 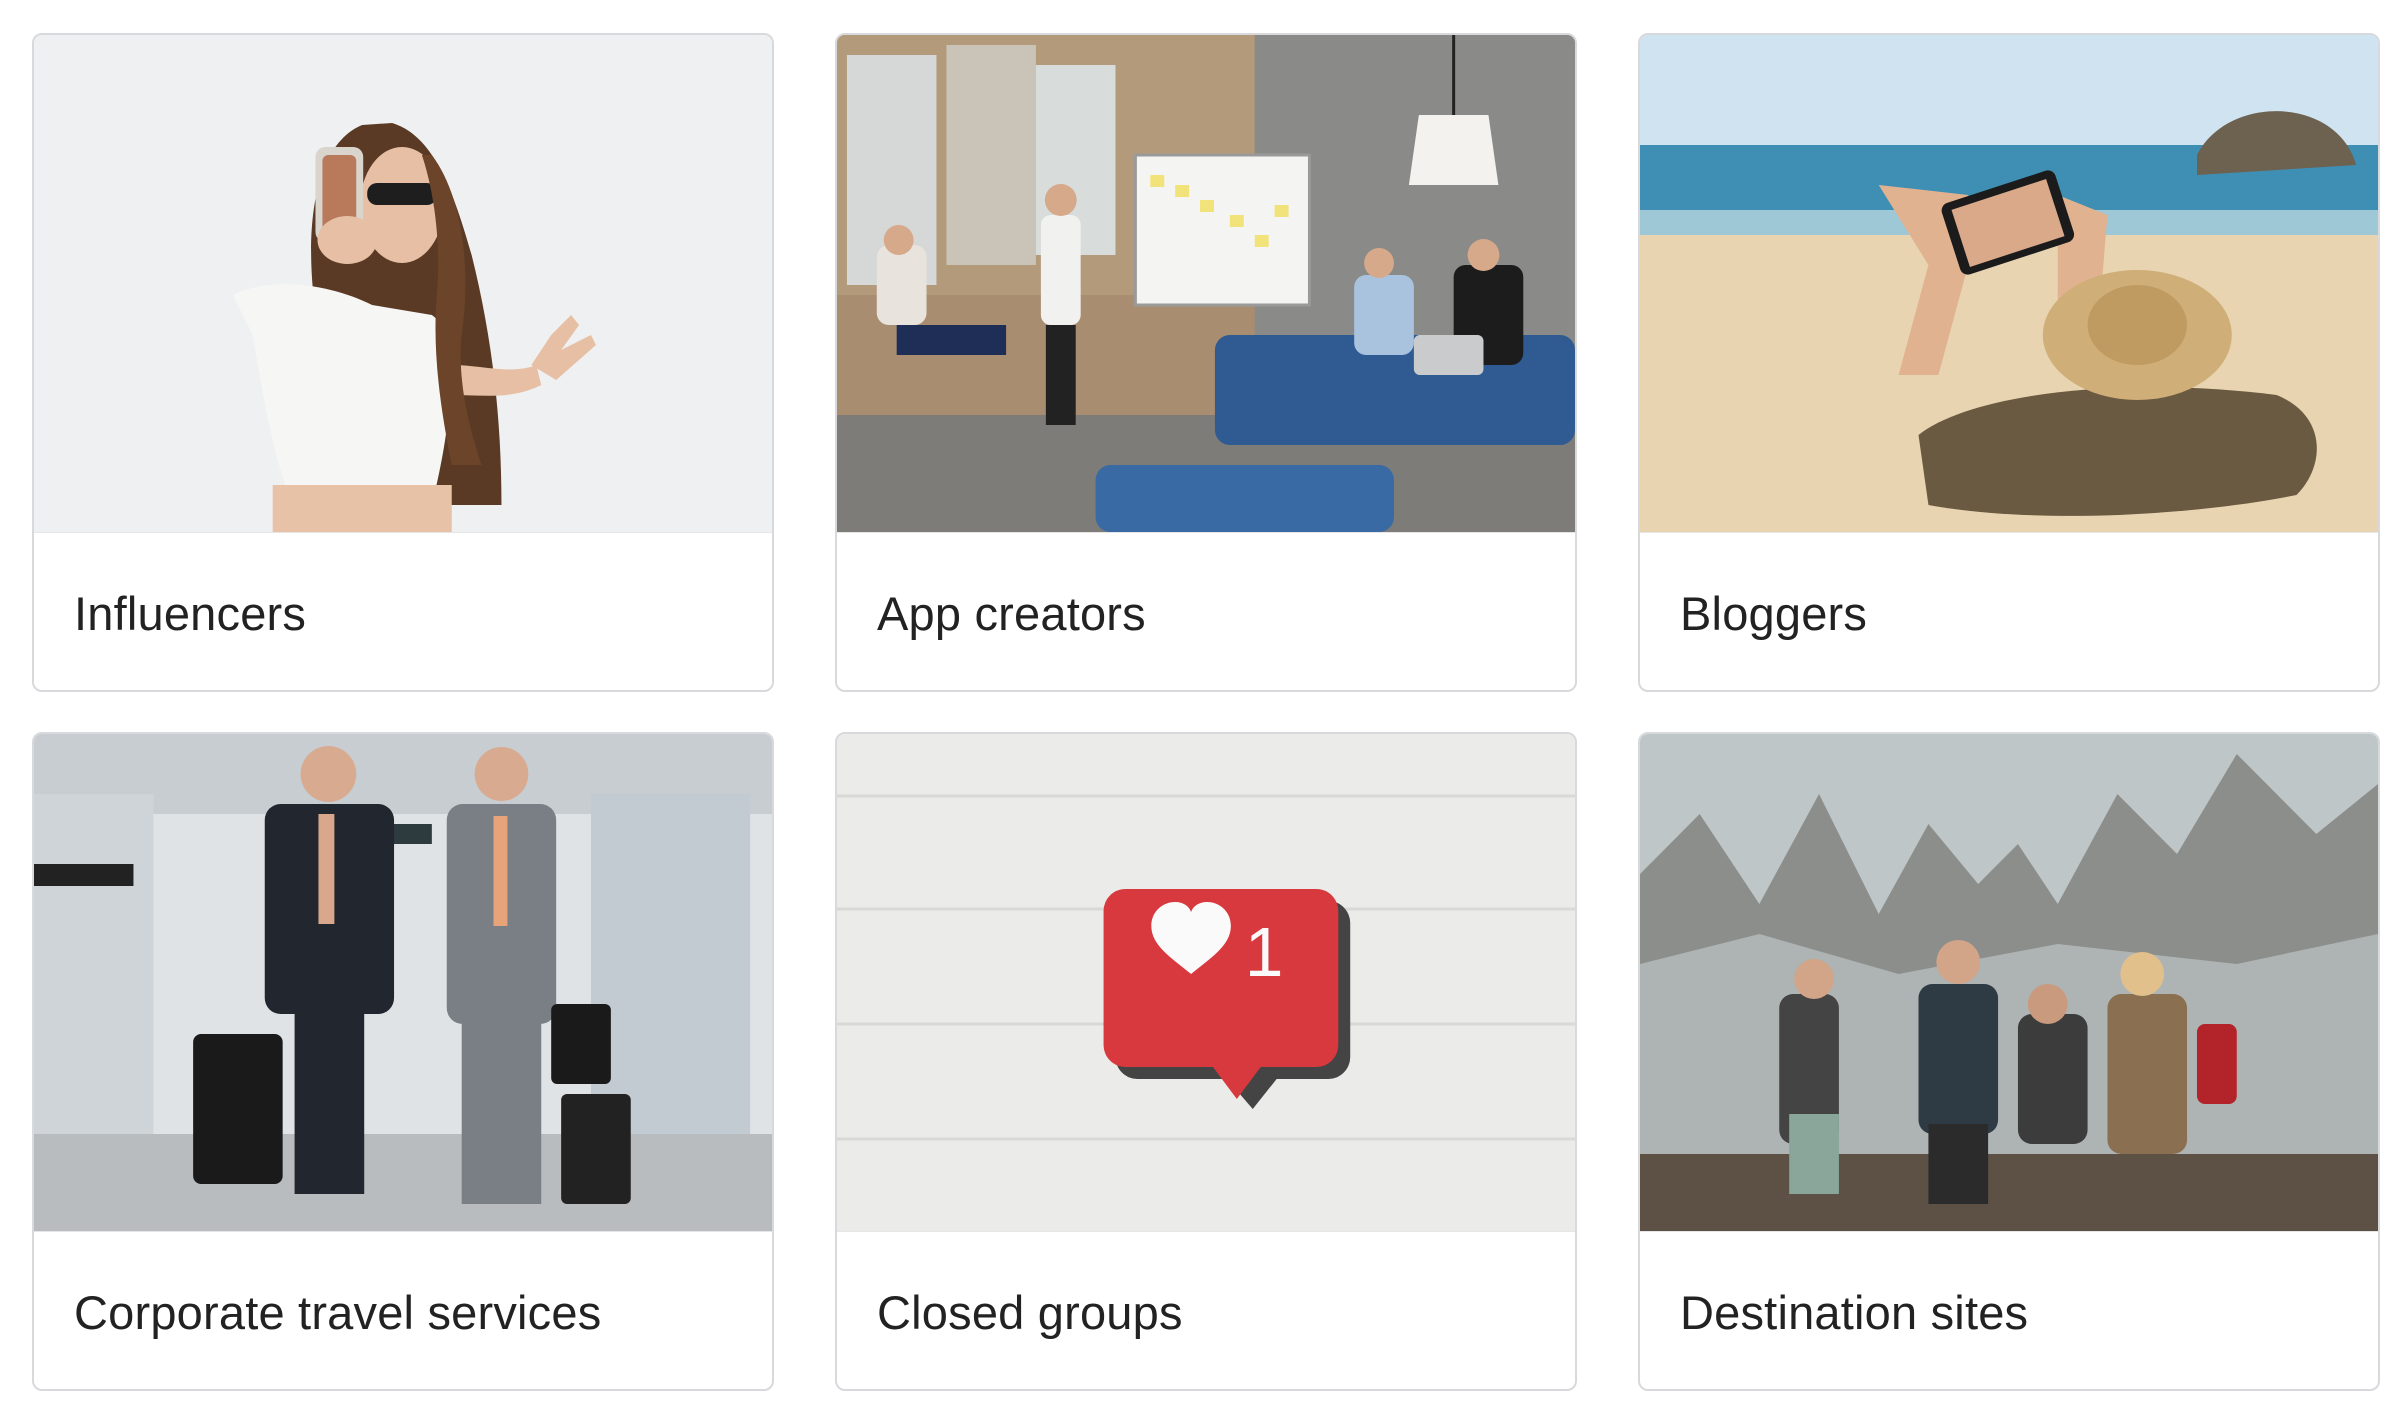 What do you see at coordinates (1206, 982) in the screenshot?
I see `like-notification-on-brick-wall-image: 1` at bounding box center [1206, 982].